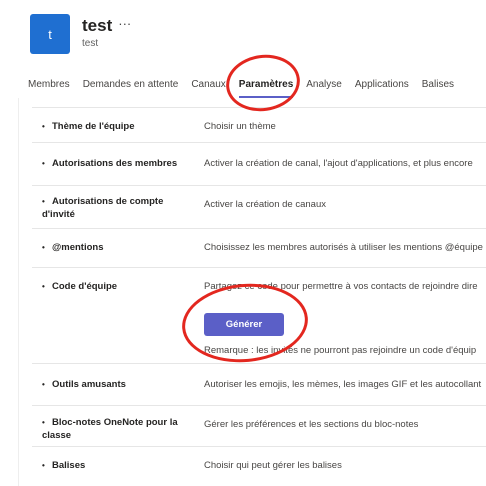 The image size is (486, 486). I want to click on team-text: test ··· test, so click(106, 33).